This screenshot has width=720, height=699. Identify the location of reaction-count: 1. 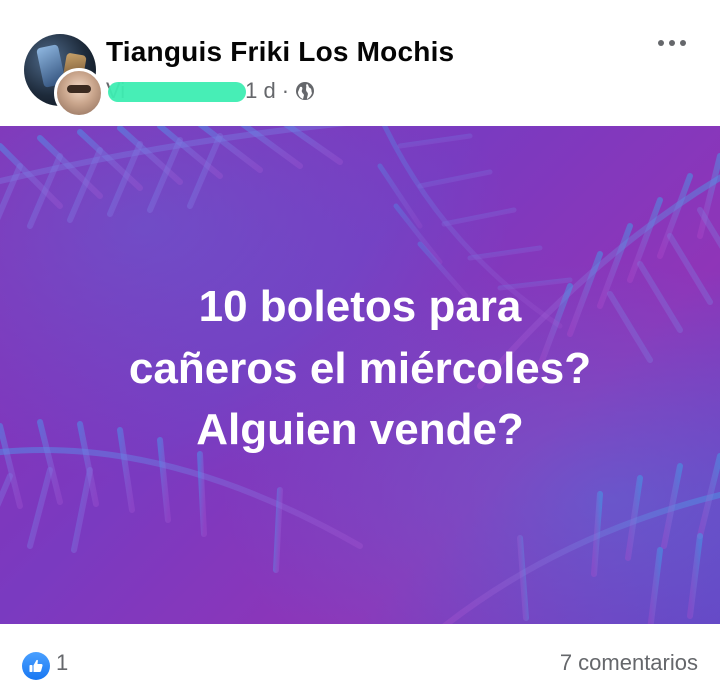
(62, 663).